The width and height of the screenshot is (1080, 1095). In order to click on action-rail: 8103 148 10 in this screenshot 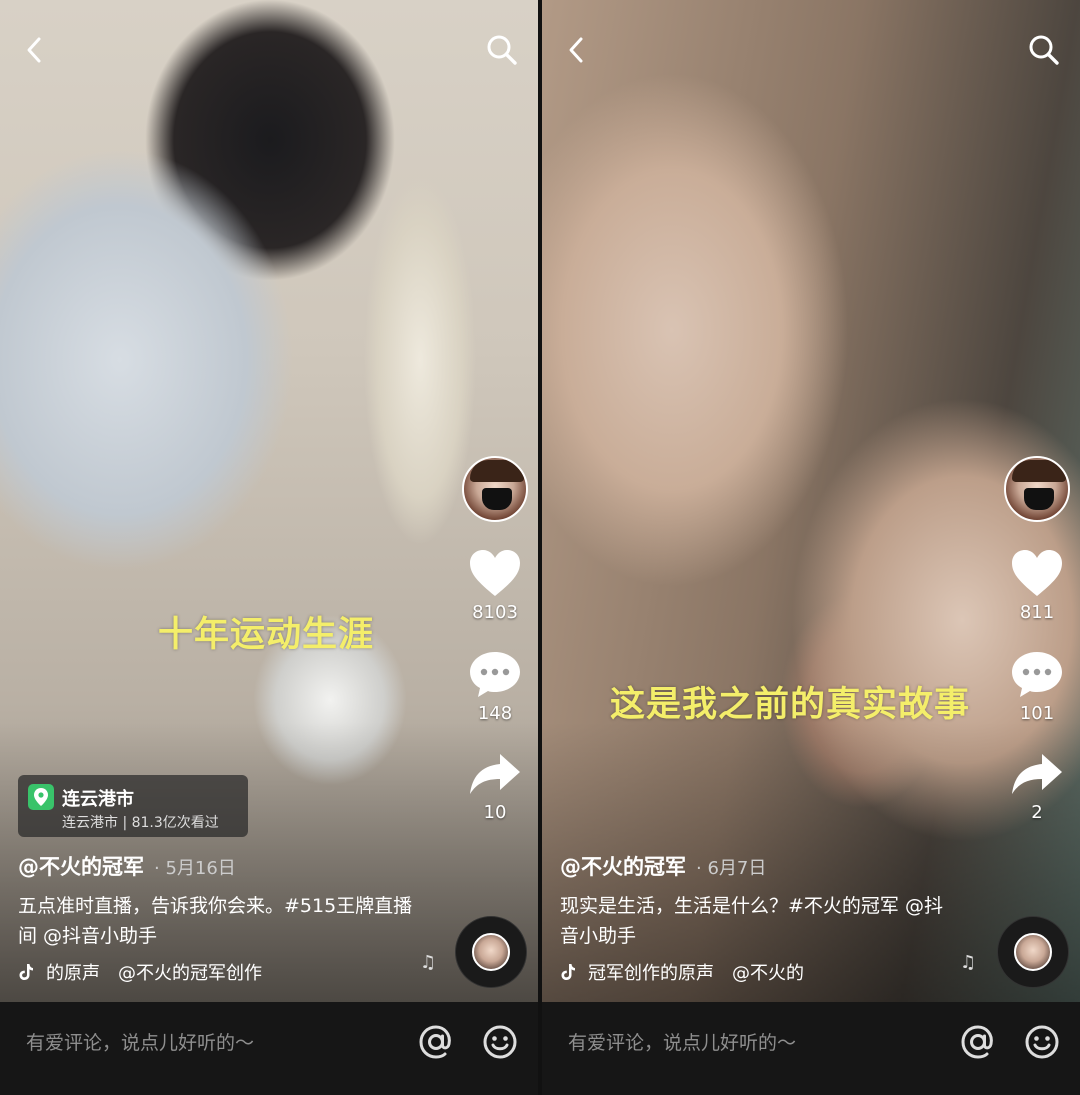, I will do `click(495, 639)`.